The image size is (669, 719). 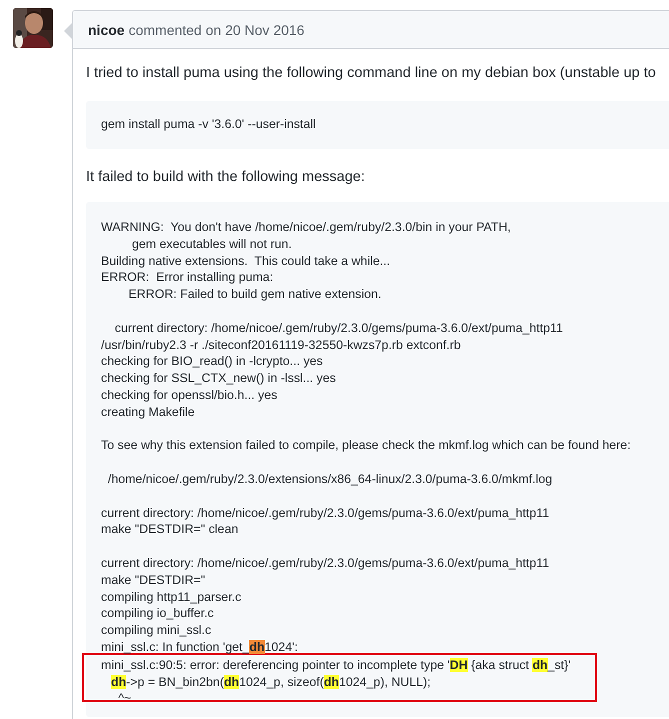 What do you see at coordinates (330, 479) in the screenshot?
I see `code-line: /home/nicoe/.gem/ruby/2.3.0/extensions/x86_64-linux/2.3.0/puma-3.6.0/mkmf.log` at bounding box center [330, 479].